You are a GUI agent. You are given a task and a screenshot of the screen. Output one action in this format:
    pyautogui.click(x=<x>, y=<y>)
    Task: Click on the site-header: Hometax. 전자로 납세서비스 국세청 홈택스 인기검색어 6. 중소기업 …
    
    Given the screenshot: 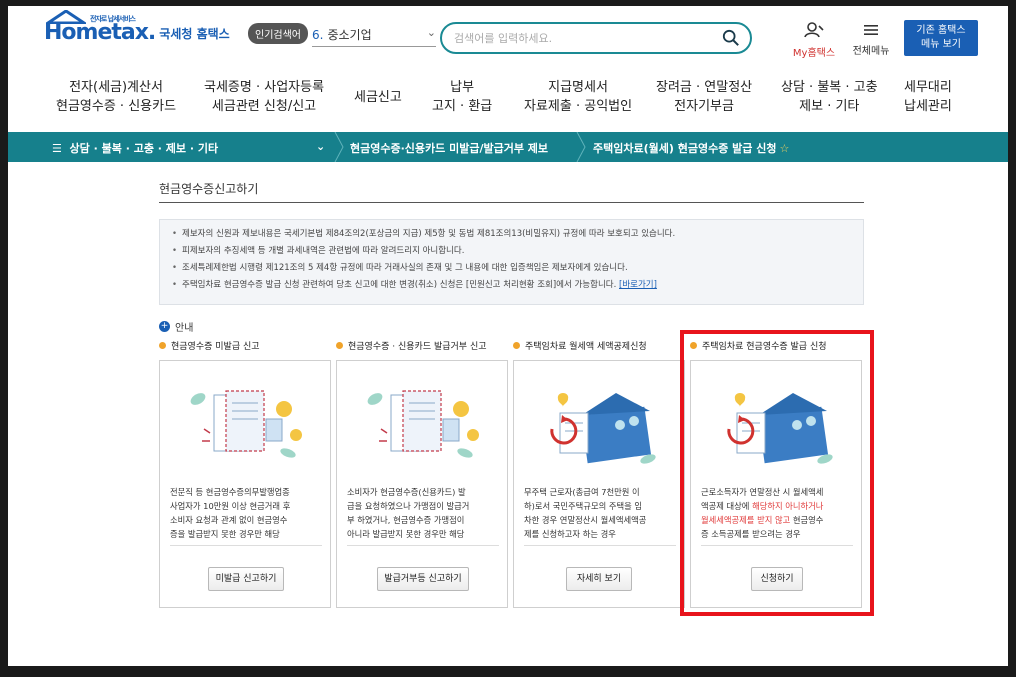 What is the action you would take?
    pyautogui.click(x=508, y=37)
    